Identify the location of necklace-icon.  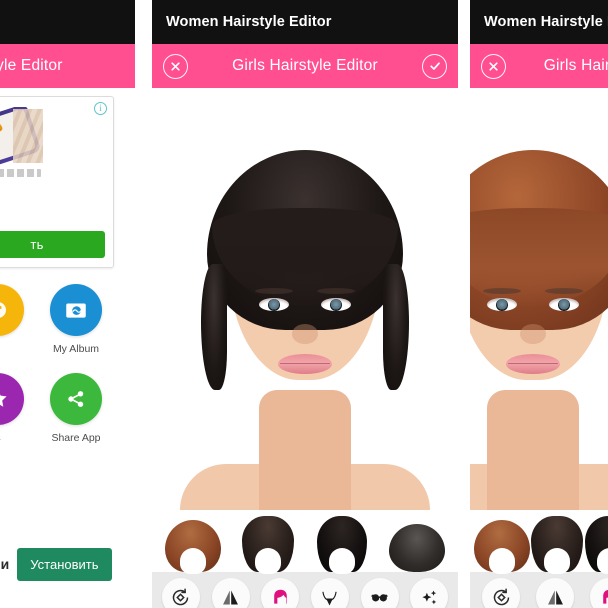
(329, 593).